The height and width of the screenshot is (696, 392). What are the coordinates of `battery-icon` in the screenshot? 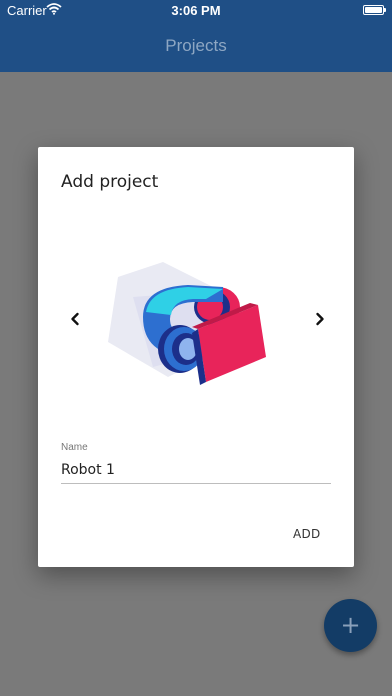 It's located at (374, 10).